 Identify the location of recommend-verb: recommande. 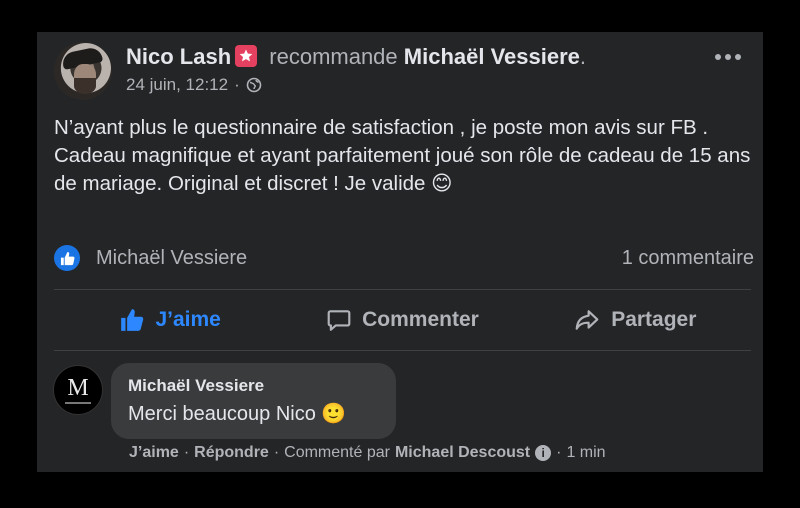
(333, 56).